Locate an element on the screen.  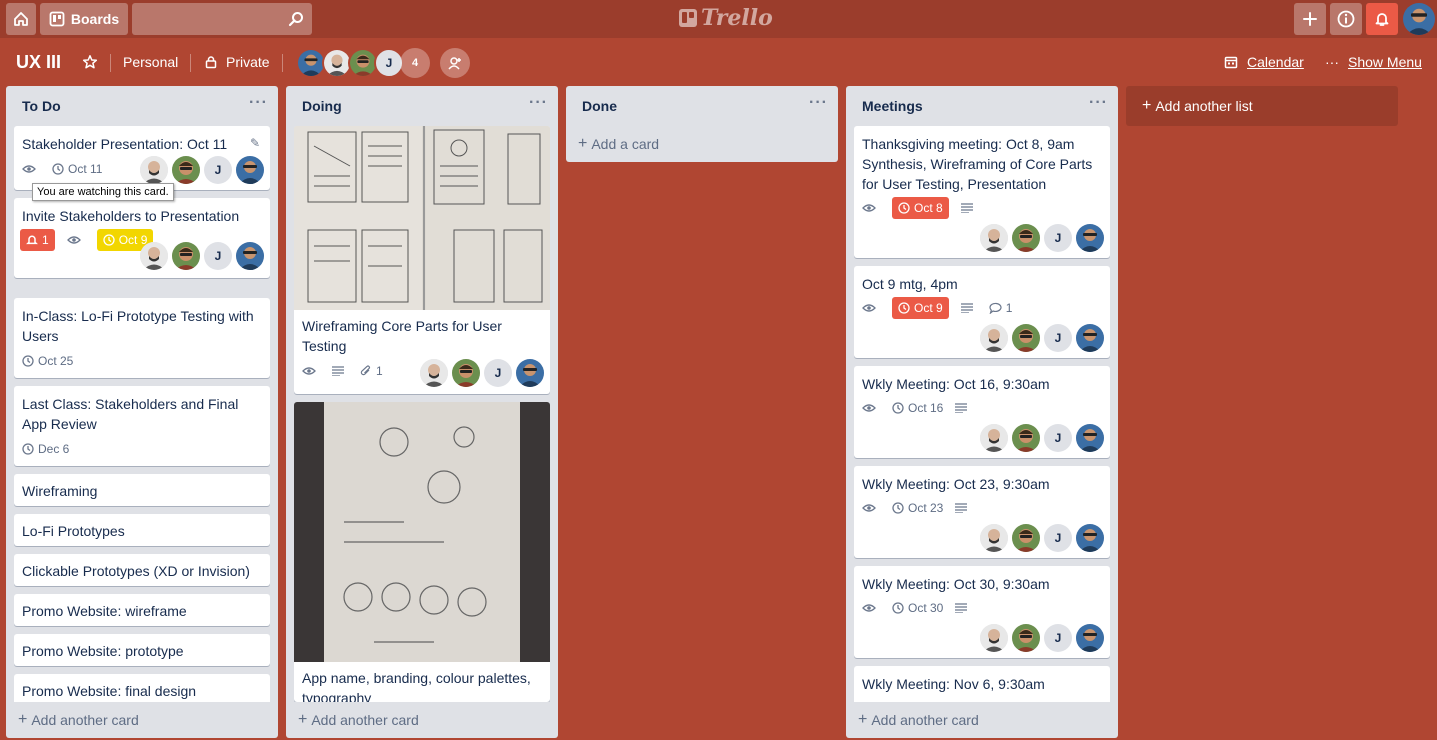
trello-logo-icon is located at coordinates (688, 18).